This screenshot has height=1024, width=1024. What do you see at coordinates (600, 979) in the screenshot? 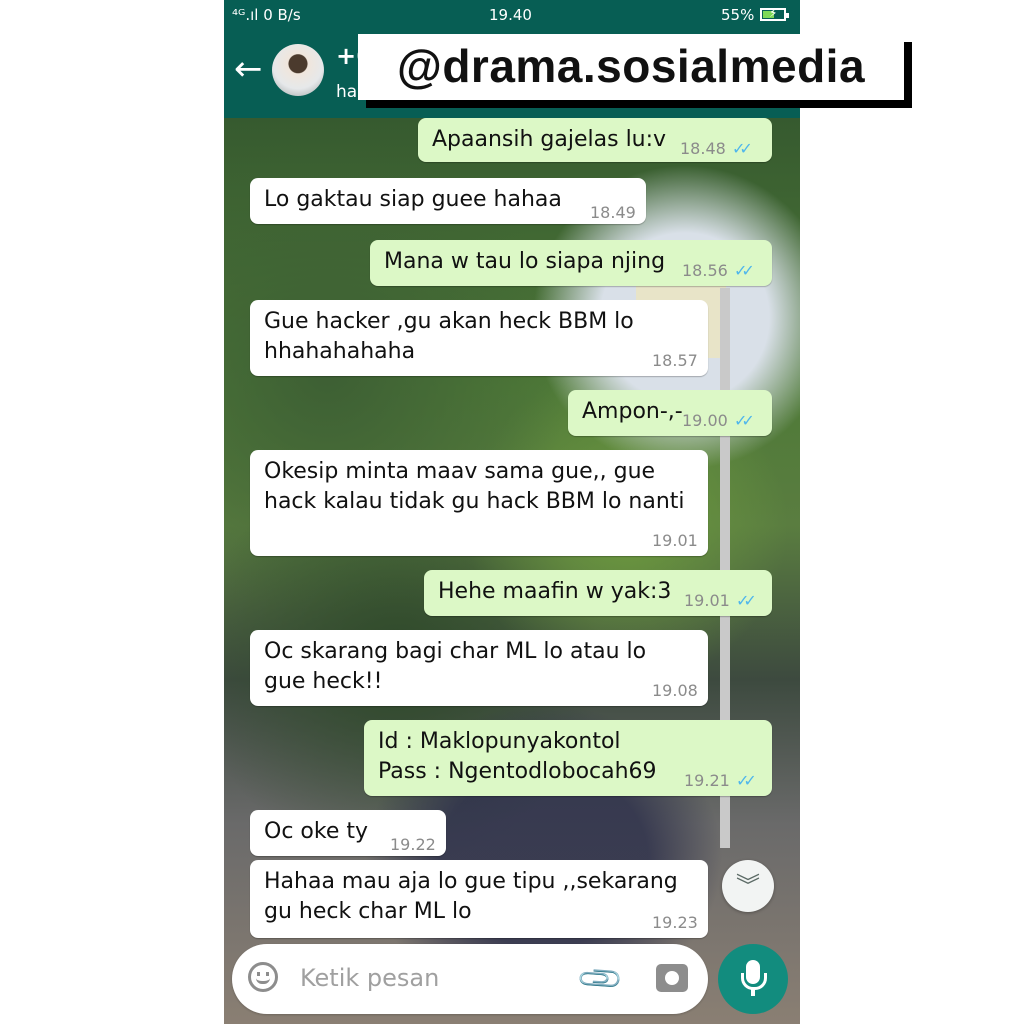
I see `paperclip-icon: 📎` at bounding box center [600, 979].